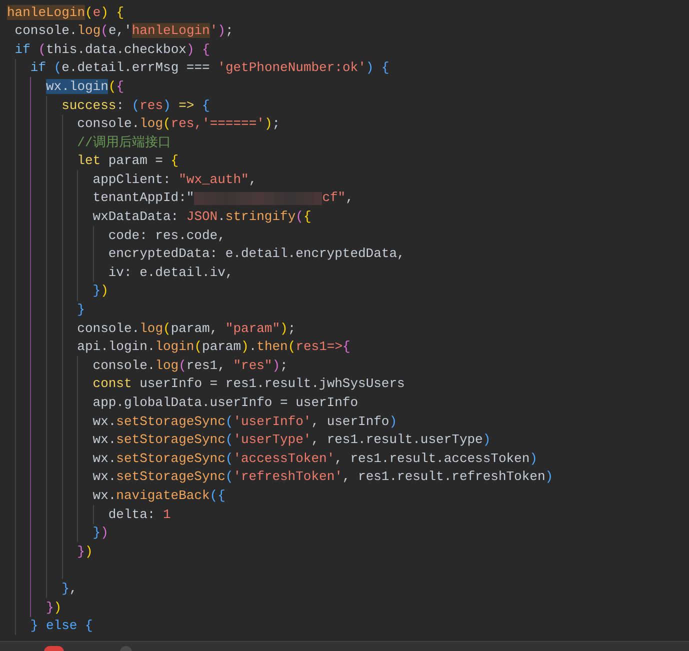 The height and width of the screenshot is (651, 689). What do you see at coordinates (338, 198) in the screenshot?
I see `code-text: cf",` at bounding box center [338, 198].